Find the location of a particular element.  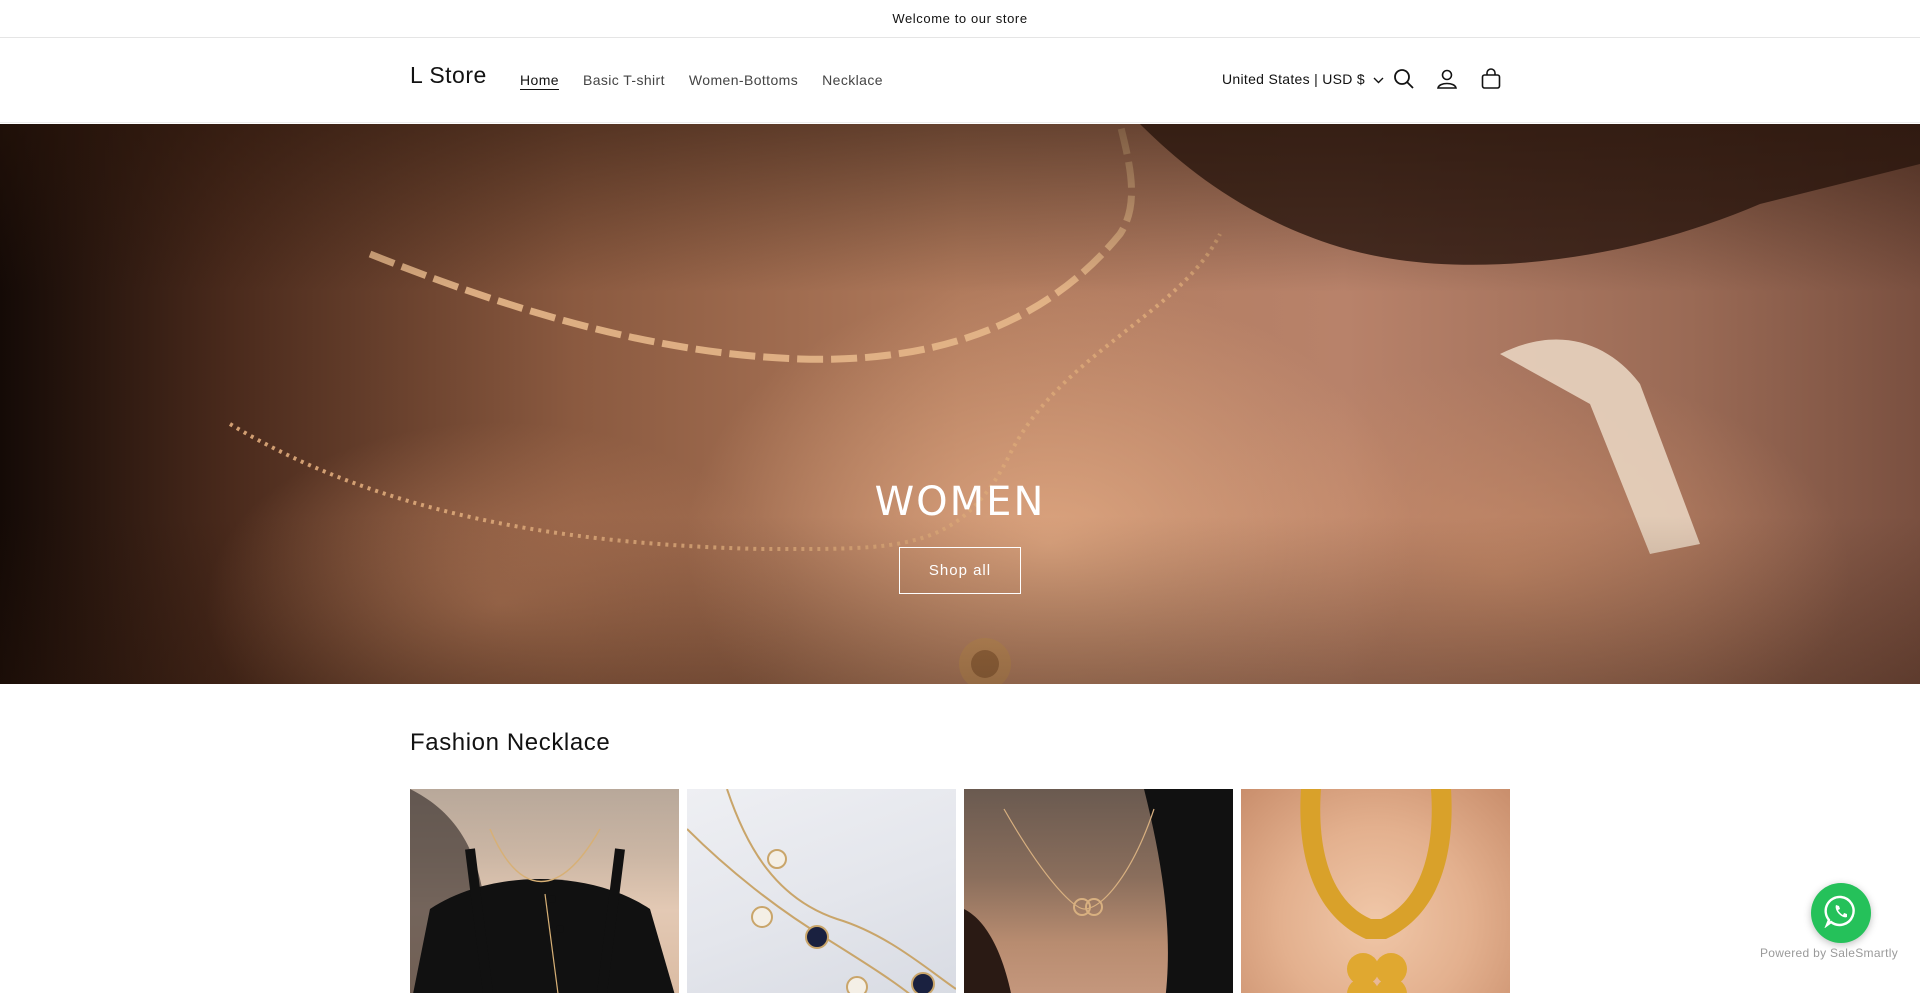

collection-title: Fashion Necklace is located at coordinates (510, 742).